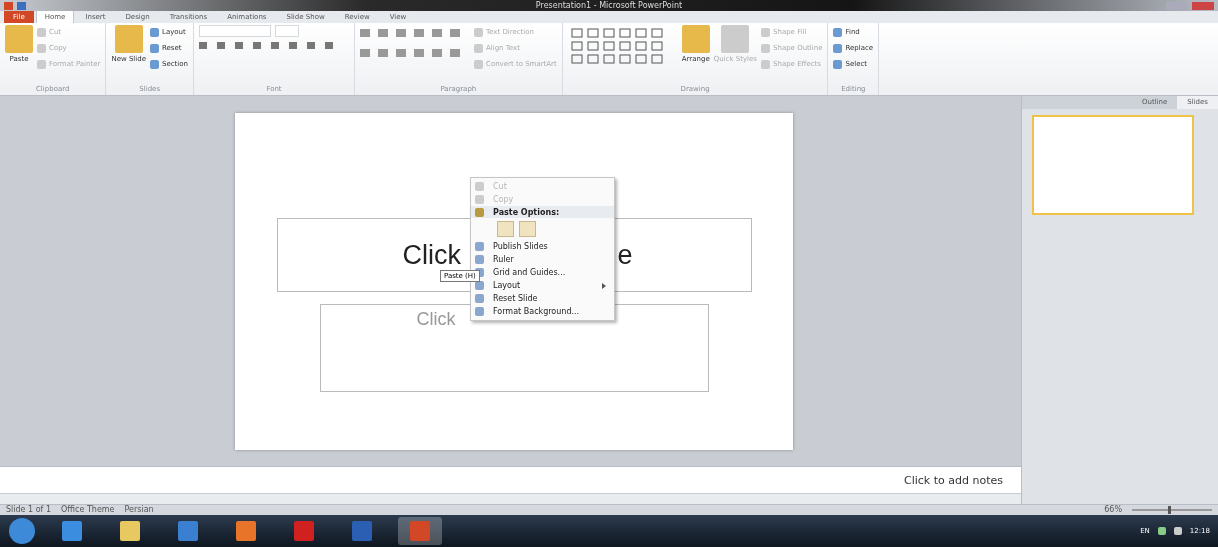 The height and width of the screenshot is (547, 1218). I want to click on title-text-end: e, so click(625, 255).